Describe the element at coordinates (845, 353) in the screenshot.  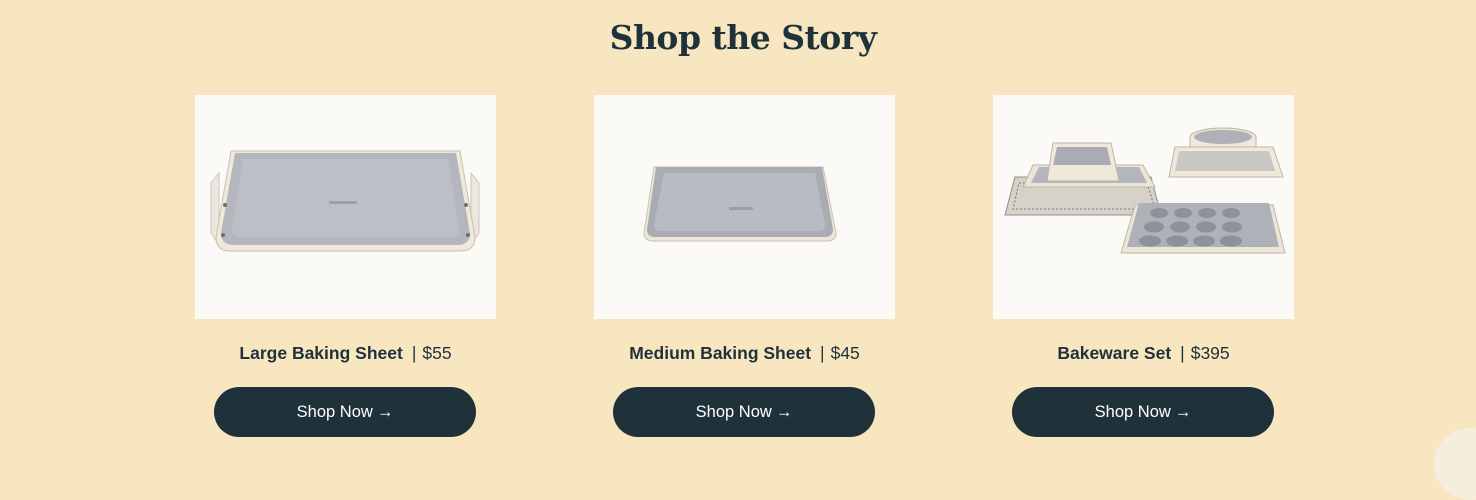
I see `product-price: $45` at that location.